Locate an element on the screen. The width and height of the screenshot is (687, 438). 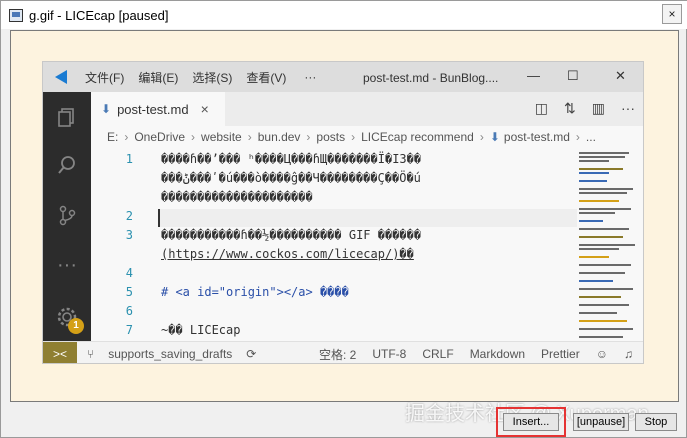
minimap is located at coordinates (610, 248).